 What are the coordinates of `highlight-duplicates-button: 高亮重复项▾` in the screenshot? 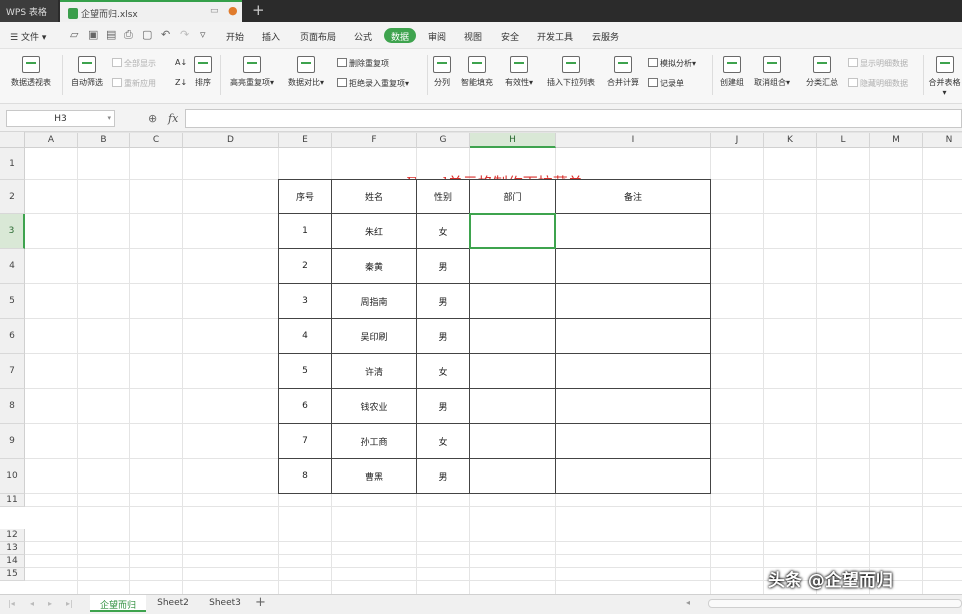 It's located at (252, 72).